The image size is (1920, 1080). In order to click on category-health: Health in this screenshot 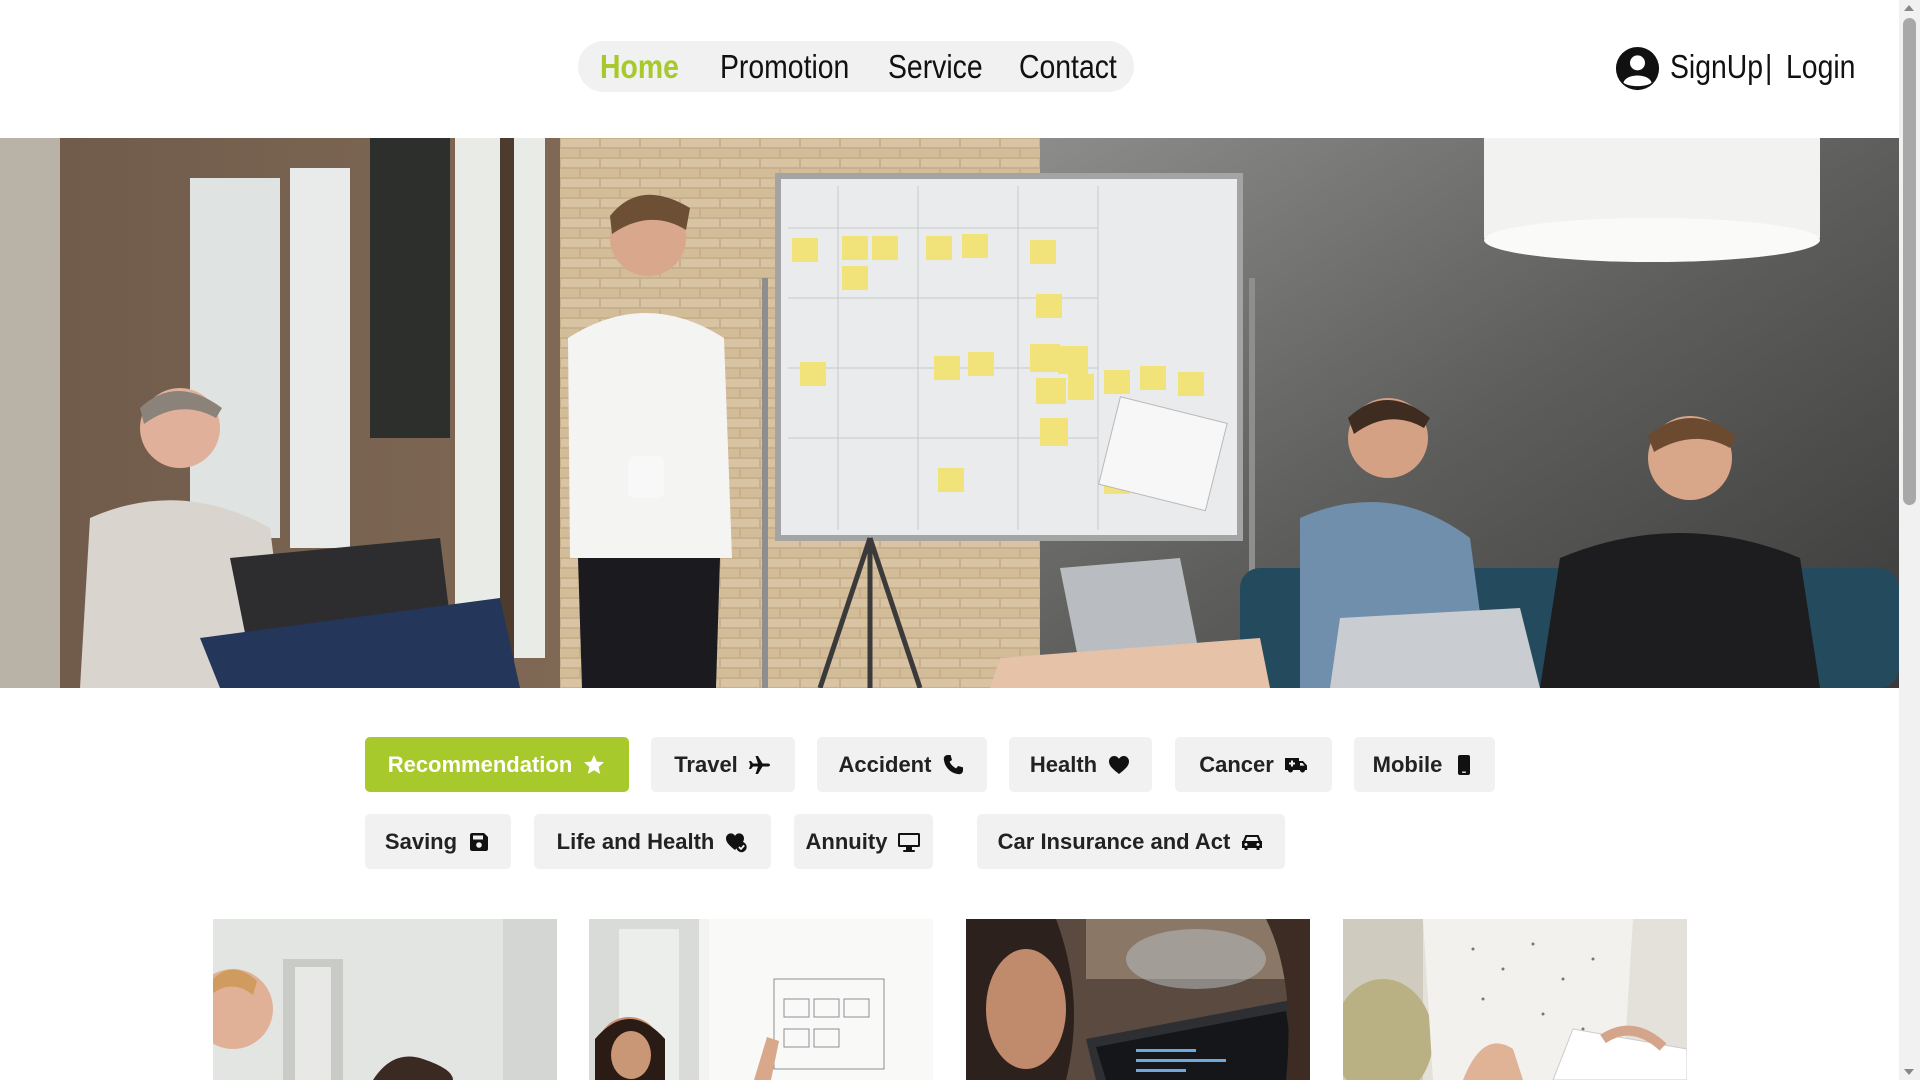, I will do `click(1080, 764)`.